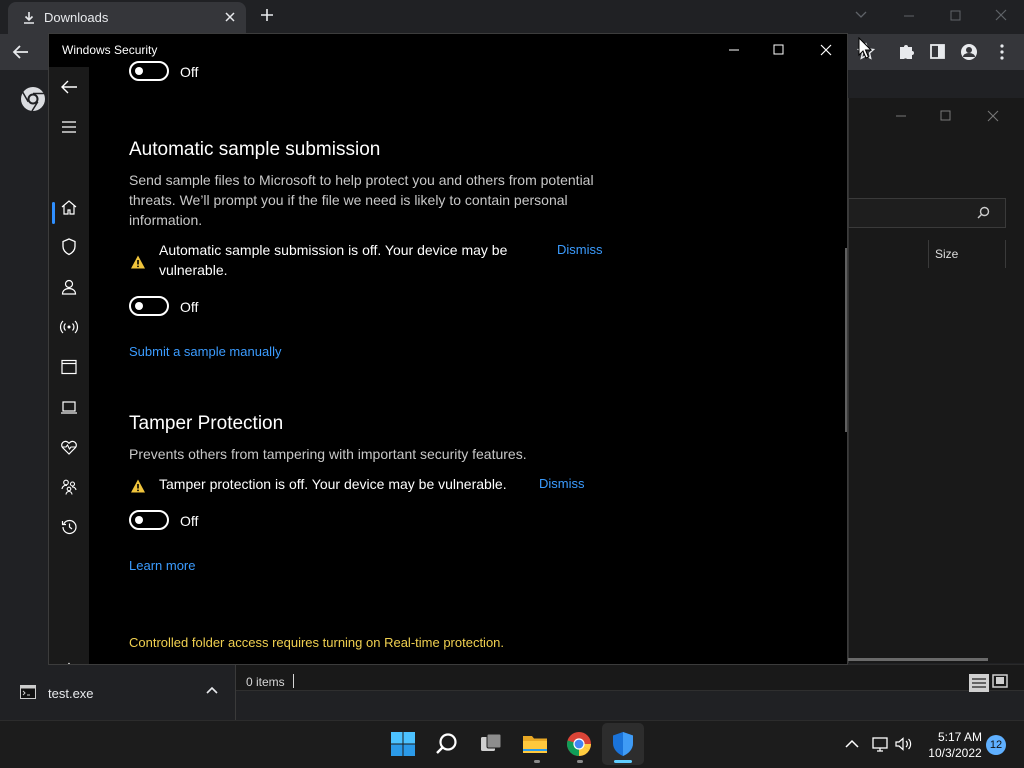 The width and height of the screenshot is (1024, 768). I want to click on explorer-status-bar, so click(630, 677).